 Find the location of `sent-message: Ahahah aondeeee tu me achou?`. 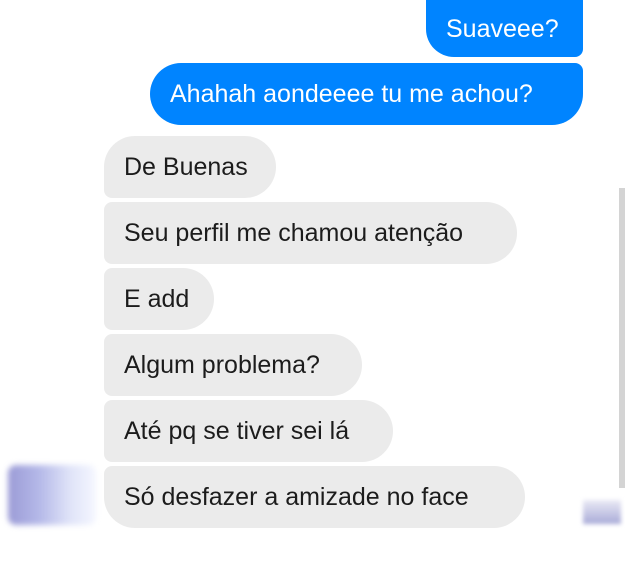

sent-message: Ahahah aondeeee tu me achou? is located at coordinates (366, 94).